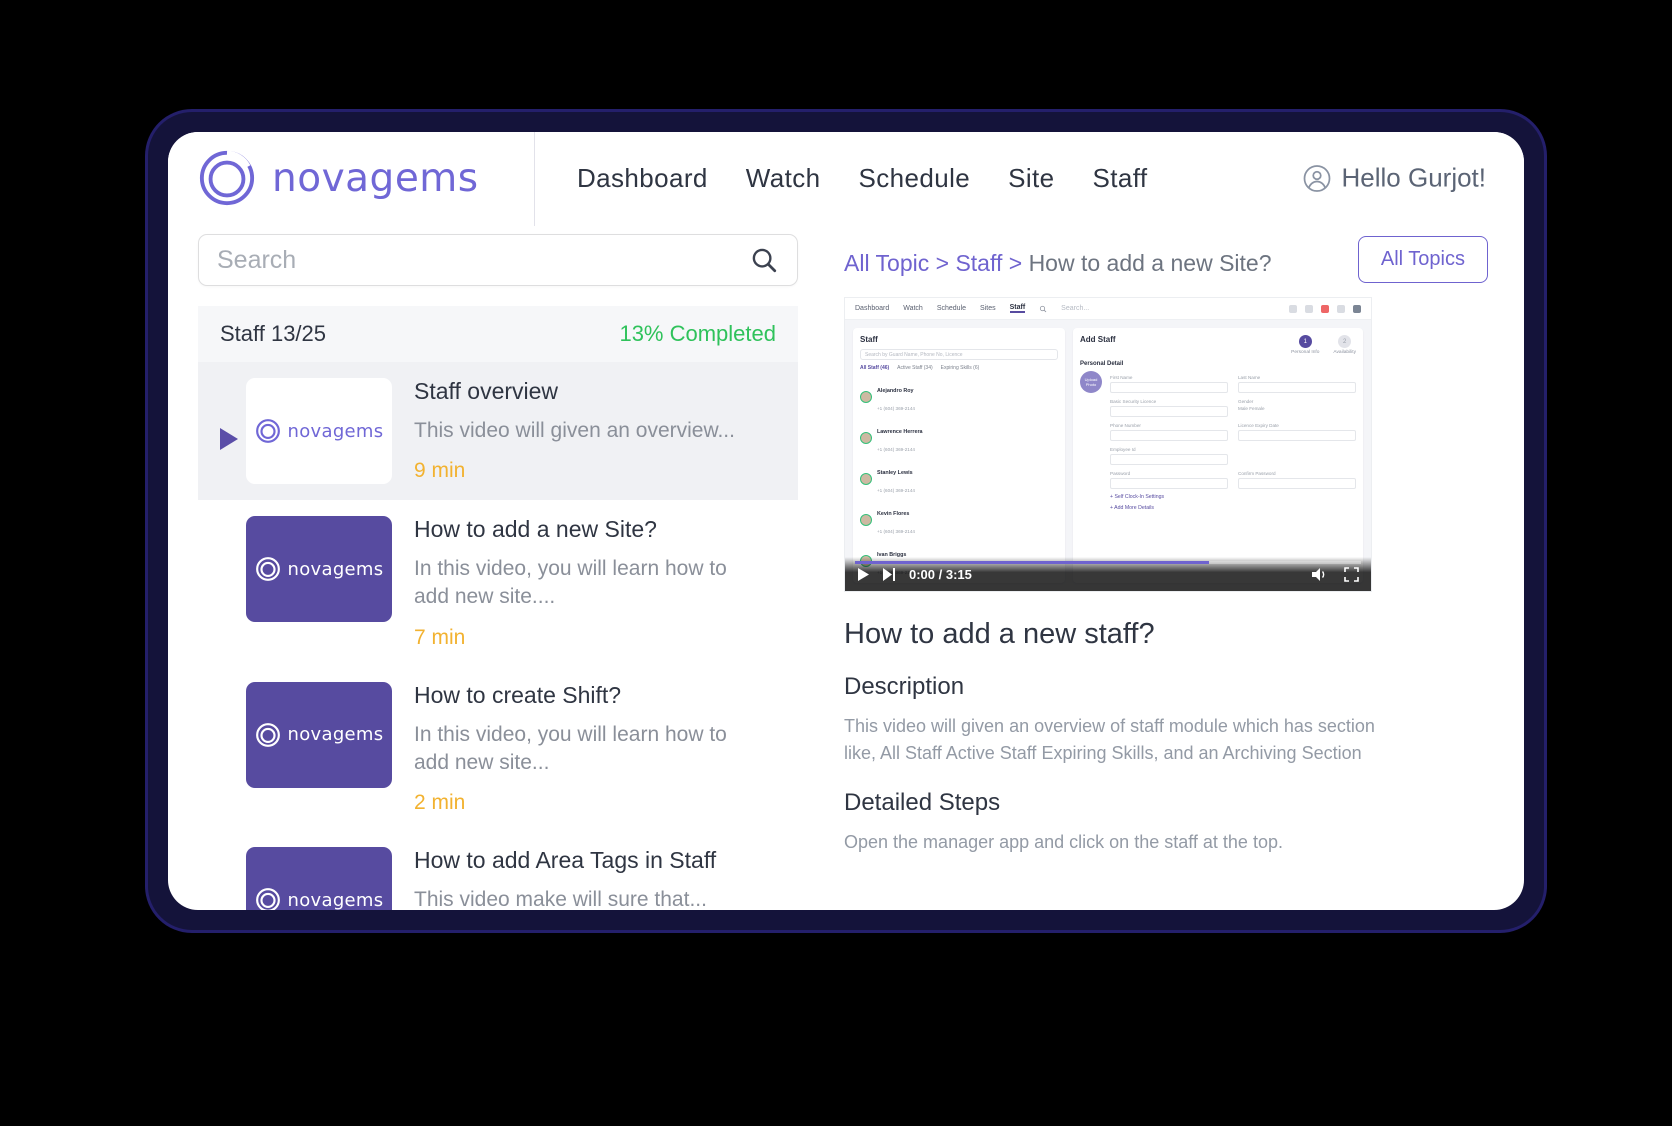  I want to click on video-title: How to add Area Tags in Staff, so click(565, 860).